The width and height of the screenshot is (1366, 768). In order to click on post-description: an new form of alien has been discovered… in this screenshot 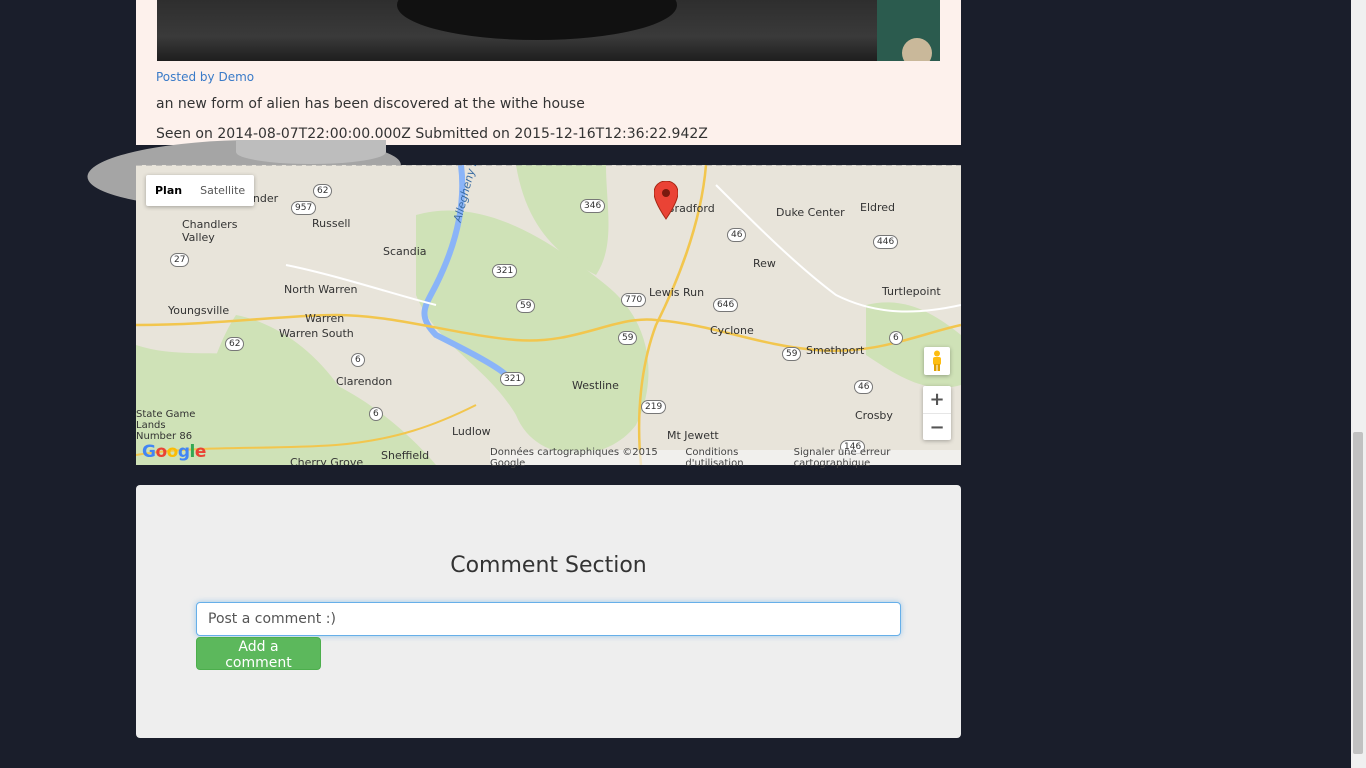, I will do `click(370, 104)`.